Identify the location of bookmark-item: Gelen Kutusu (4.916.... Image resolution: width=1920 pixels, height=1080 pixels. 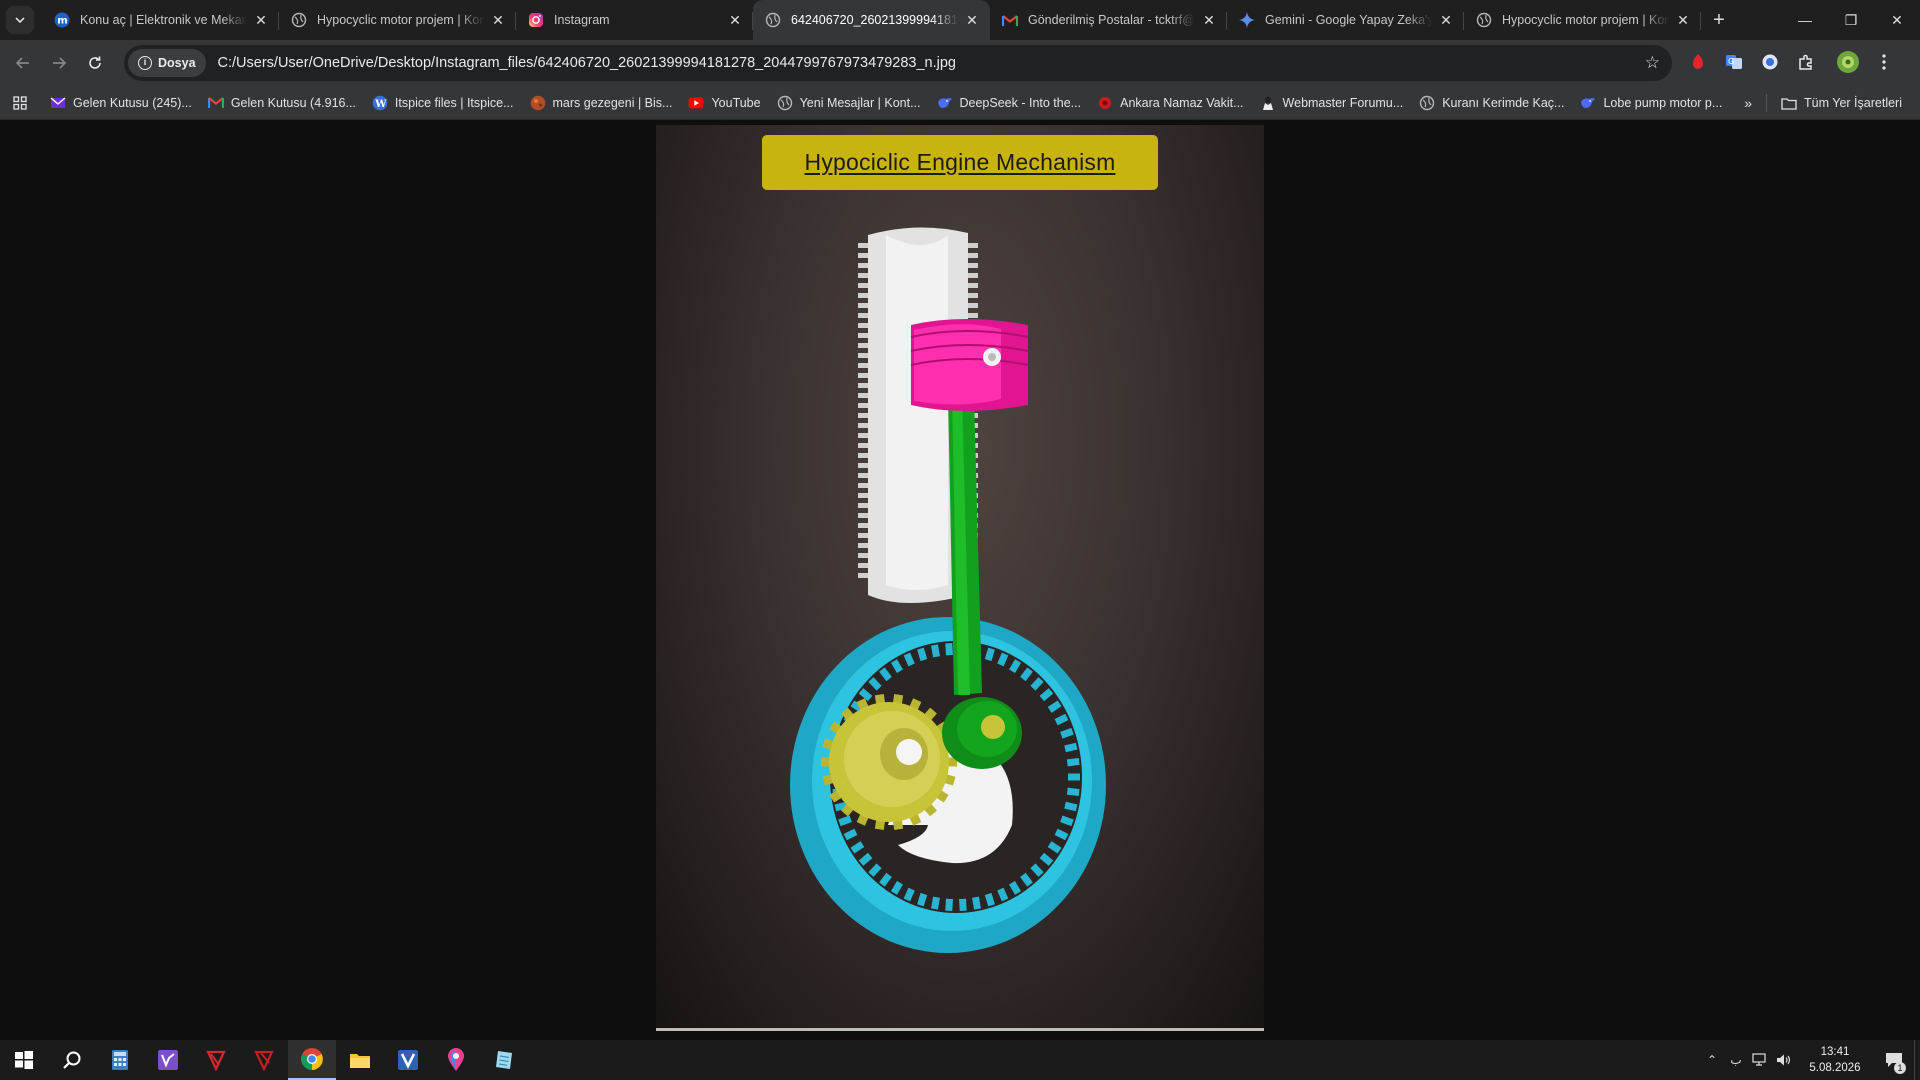
(282, 103).